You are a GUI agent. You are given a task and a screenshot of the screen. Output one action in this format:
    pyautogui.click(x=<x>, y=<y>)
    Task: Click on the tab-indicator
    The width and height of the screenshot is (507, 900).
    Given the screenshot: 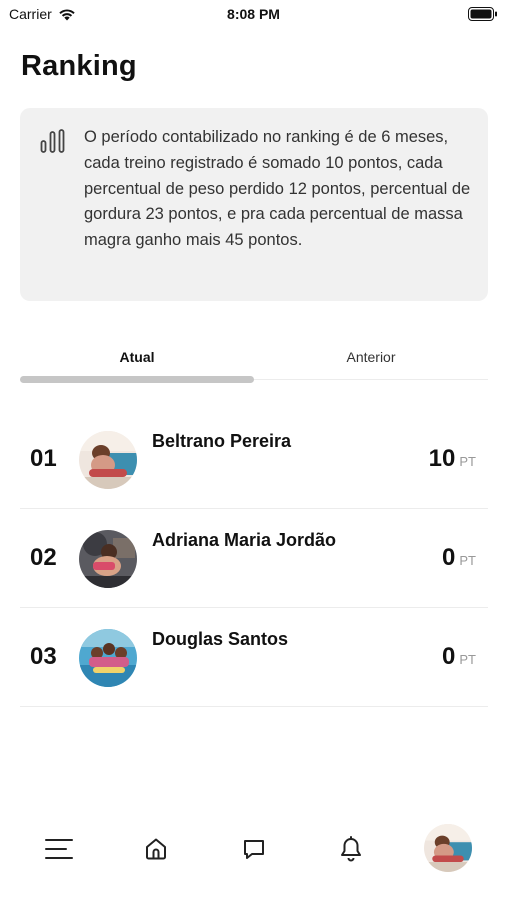 What is the action you would take?
    pyautogui.click(x=137, y=379)
    